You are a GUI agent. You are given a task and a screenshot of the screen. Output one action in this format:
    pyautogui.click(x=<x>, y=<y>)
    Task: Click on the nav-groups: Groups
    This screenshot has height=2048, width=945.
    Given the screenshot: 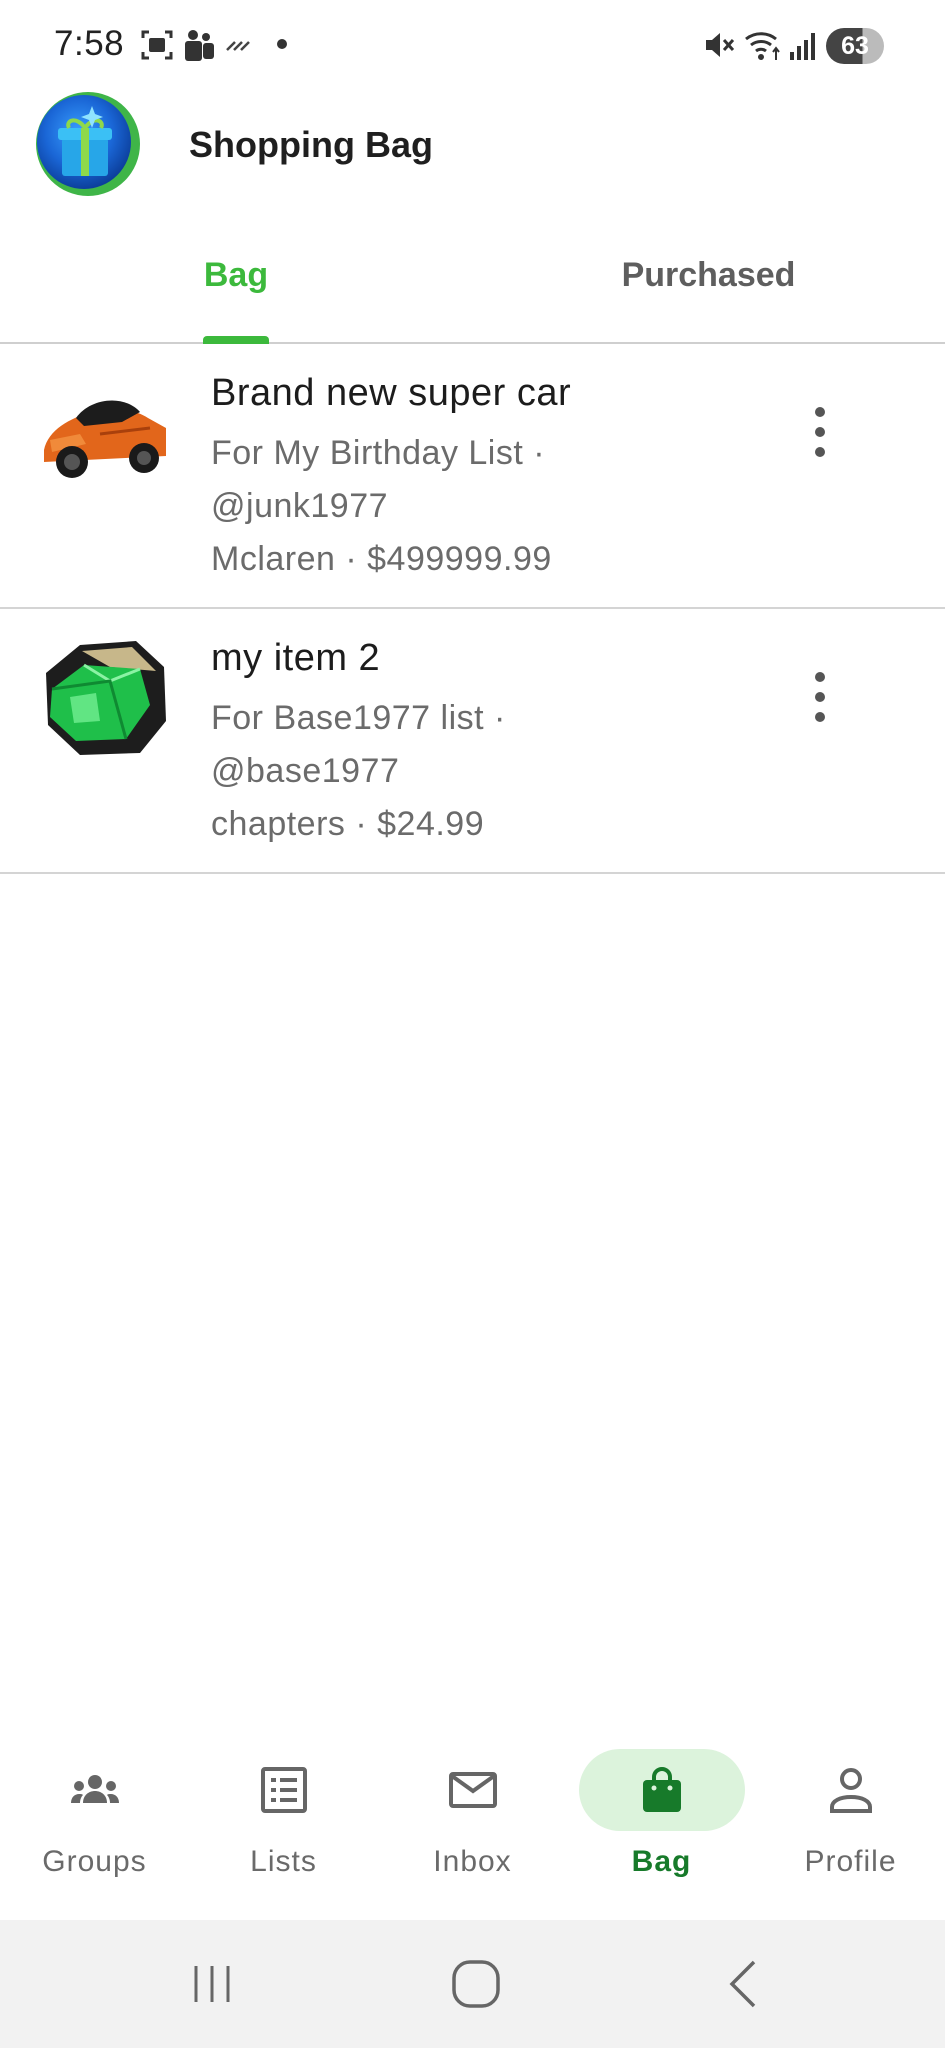 What is the action you would take?
    pyautogui.click(x=94, y=1827)
    